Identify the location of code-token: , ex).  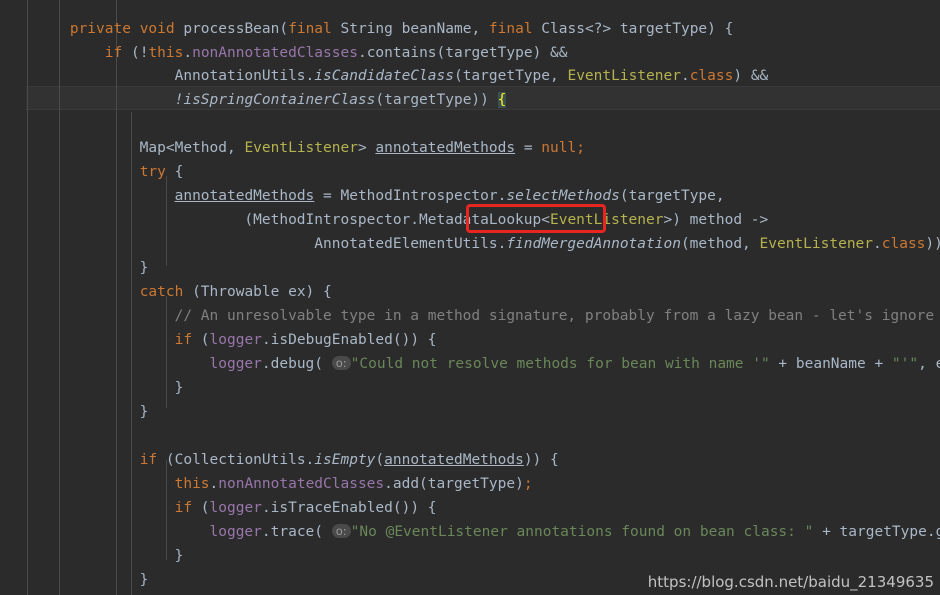
(929, 364).